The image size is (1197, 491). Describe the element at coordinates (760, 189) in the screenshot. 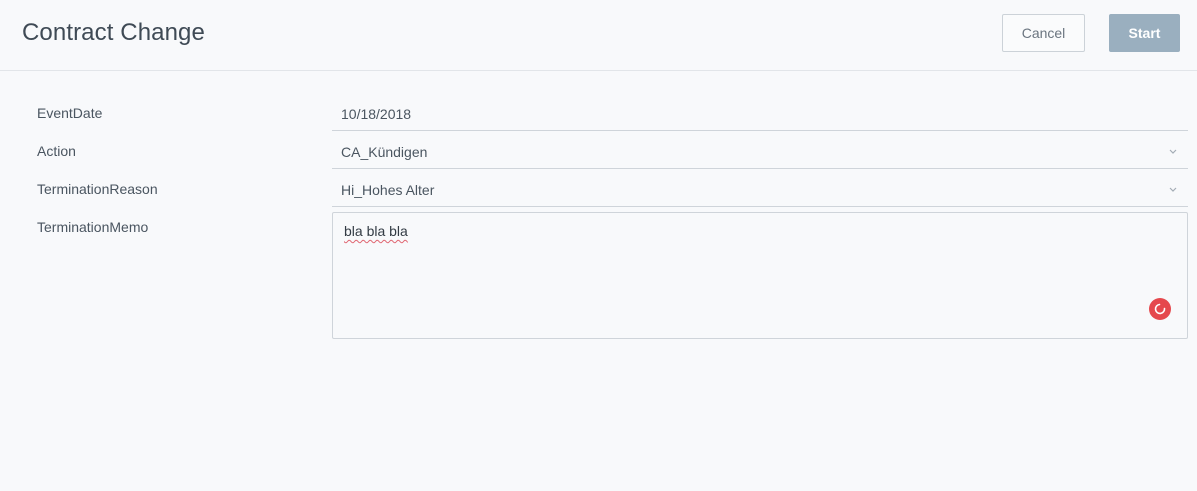

I see `termination-reason-select: Hi_Hohes Alter` at that location.